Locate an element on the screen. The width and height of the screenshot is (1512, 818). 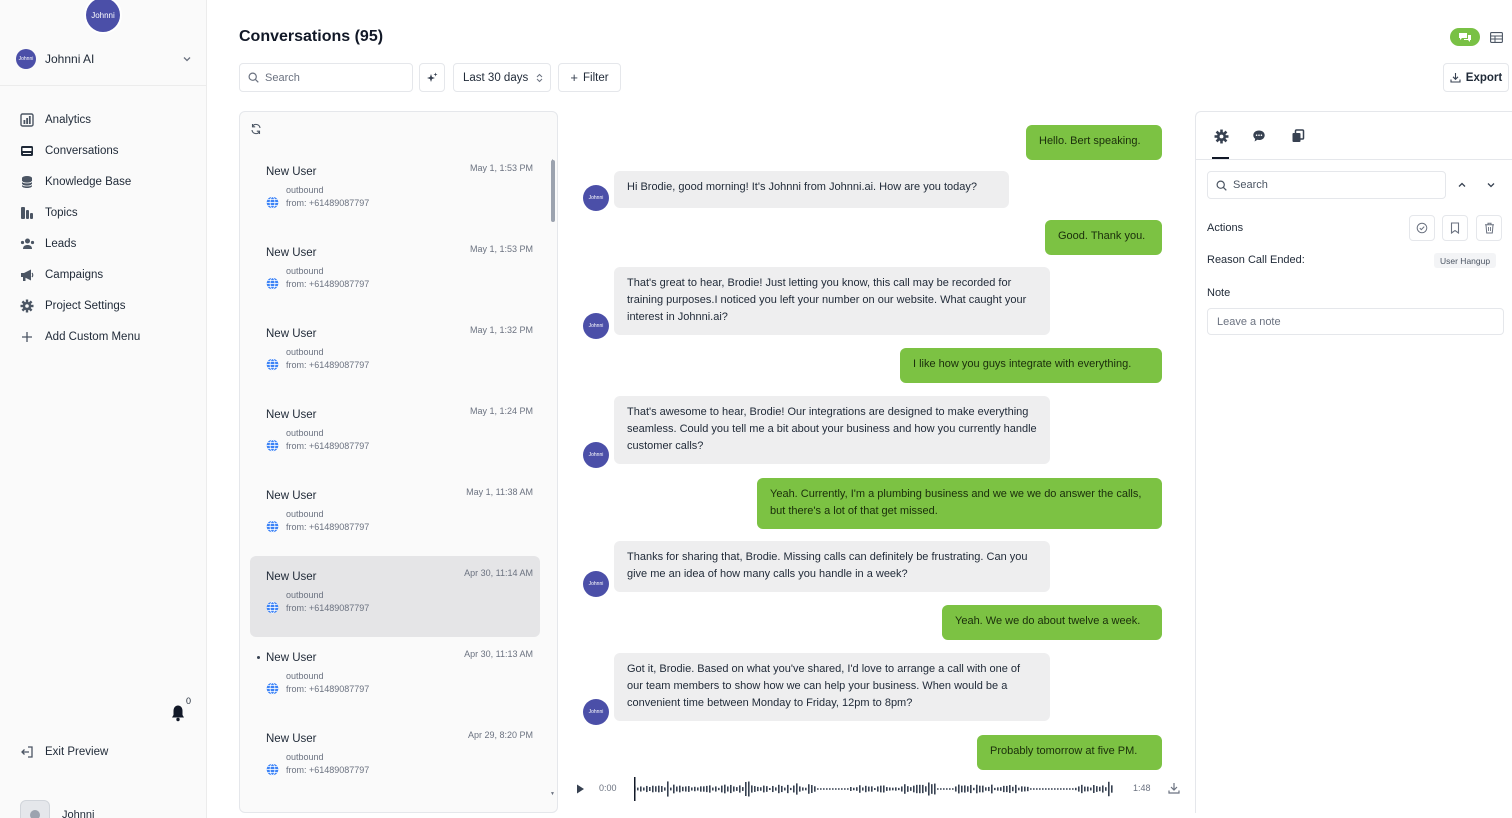
sidebar-item-project-settings: Project Settings is located at coordinates (108, 305).